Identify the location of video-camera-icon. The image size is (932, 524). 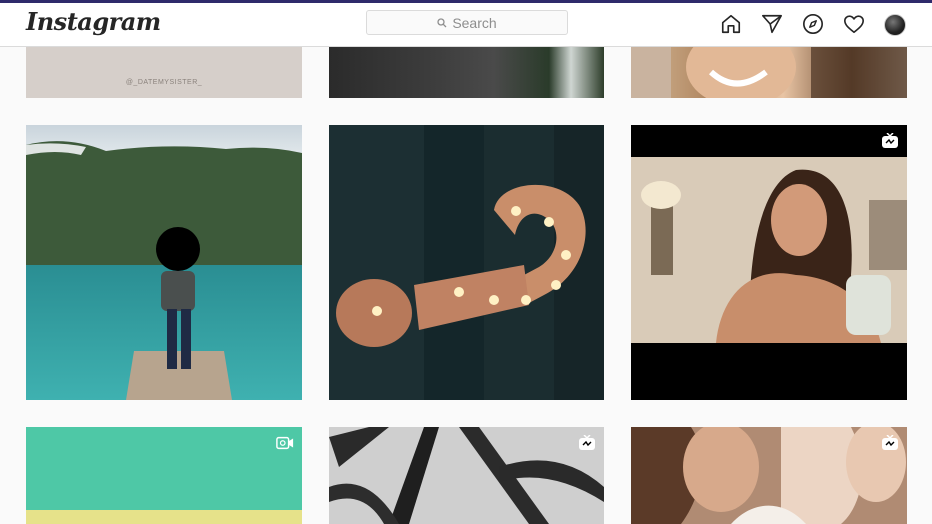
(285, 443).